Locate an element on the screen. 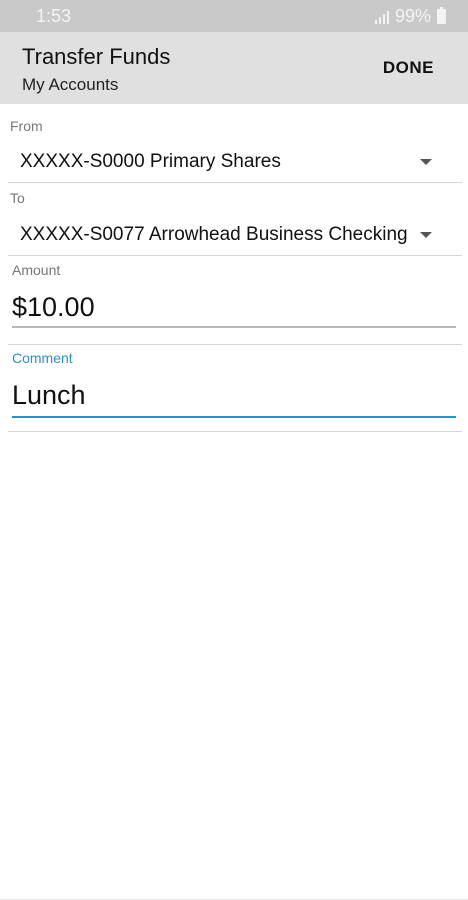  done-button: DONE is located at coordinates (408, 68).